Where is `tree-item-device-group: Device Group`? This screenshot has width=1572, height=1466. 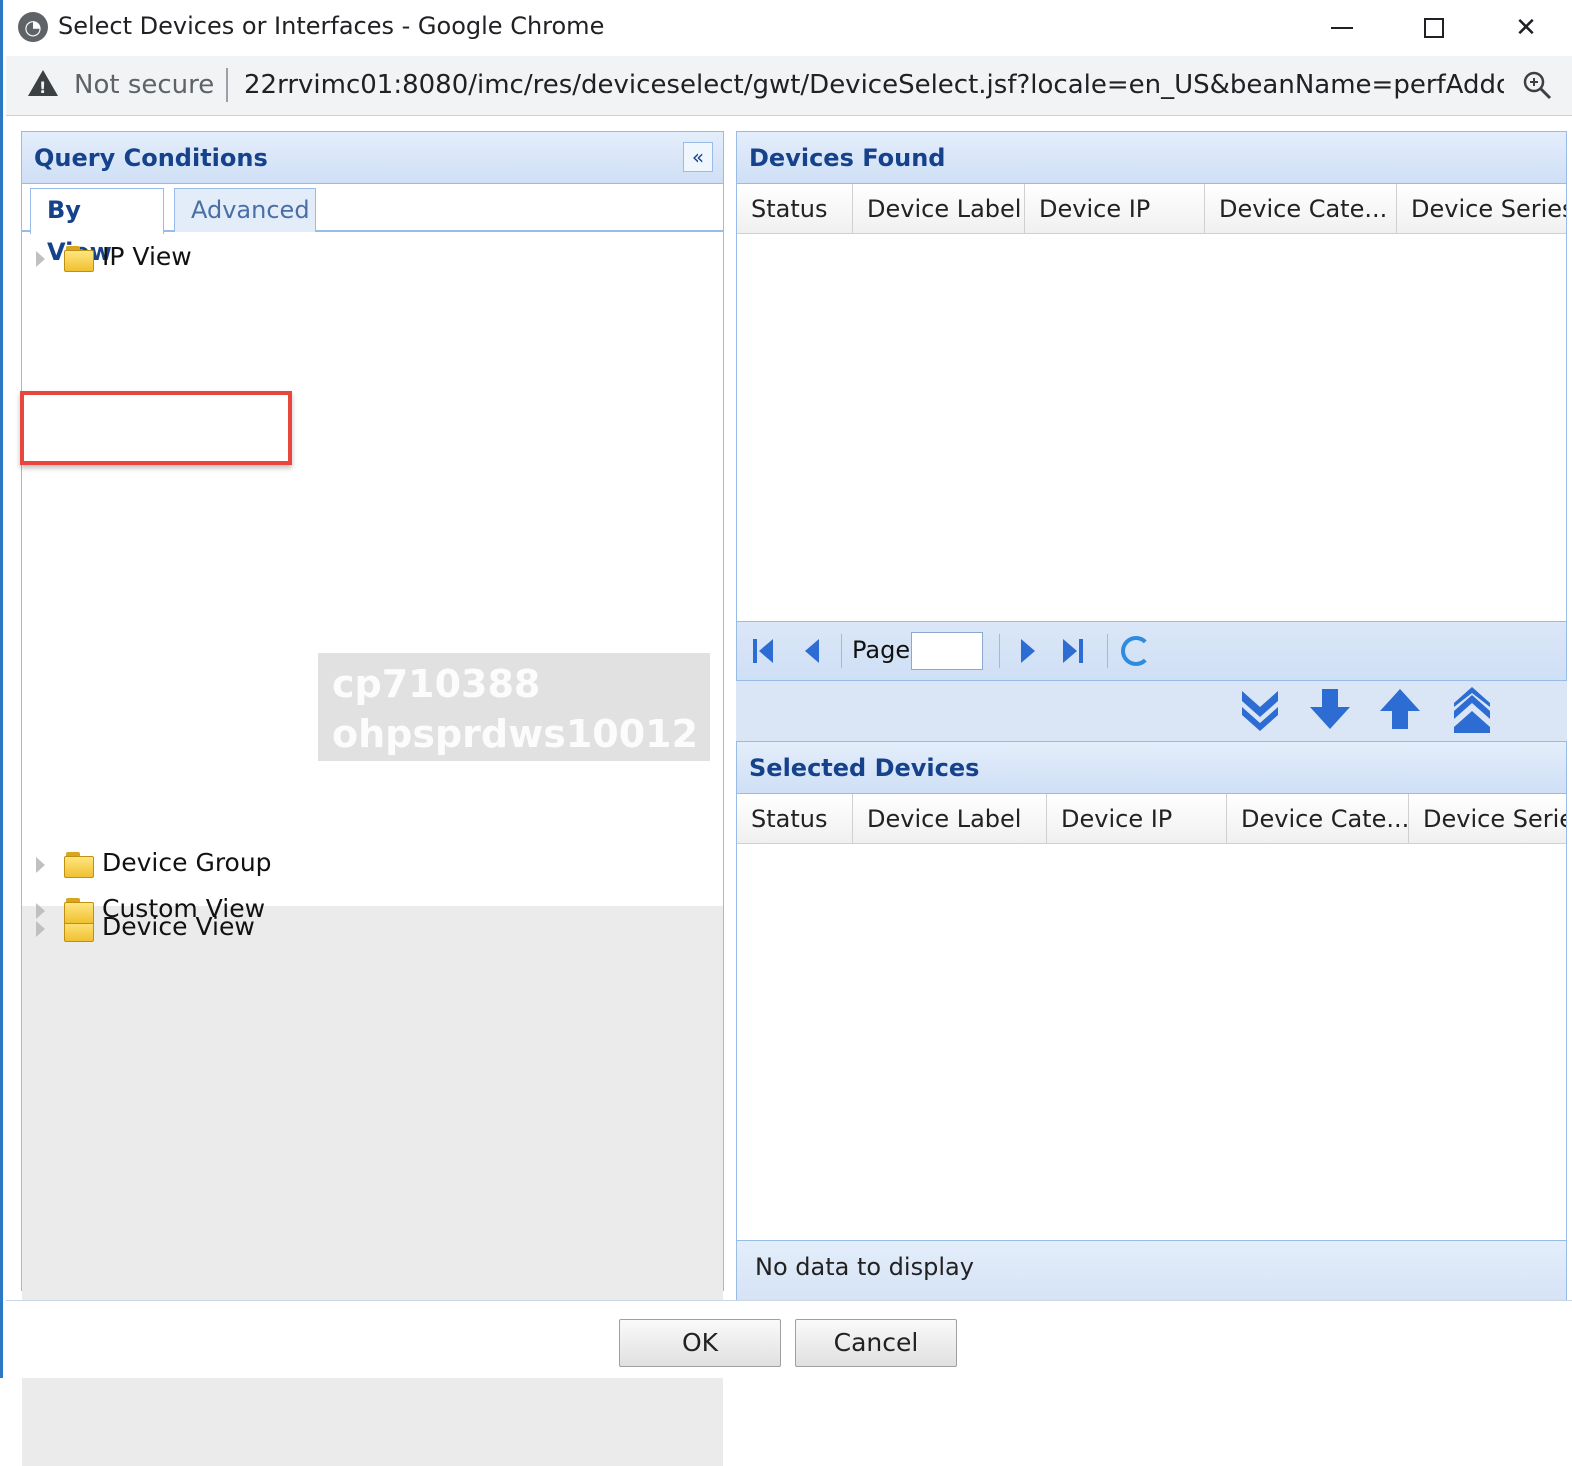 tree-item-device-group: Device Group is located at coordinates (372, 865).